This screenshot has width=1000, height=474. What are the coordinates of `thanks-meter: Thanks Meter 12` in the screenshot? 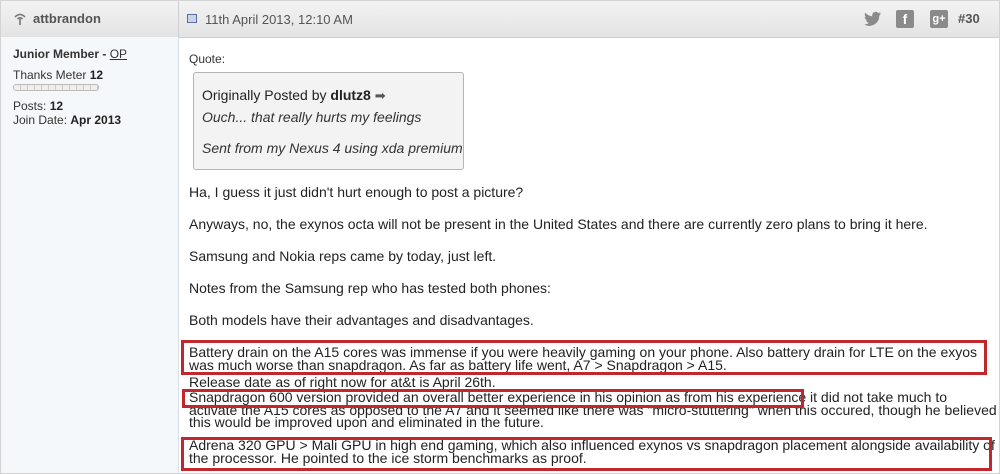 It's located at (58, 75).